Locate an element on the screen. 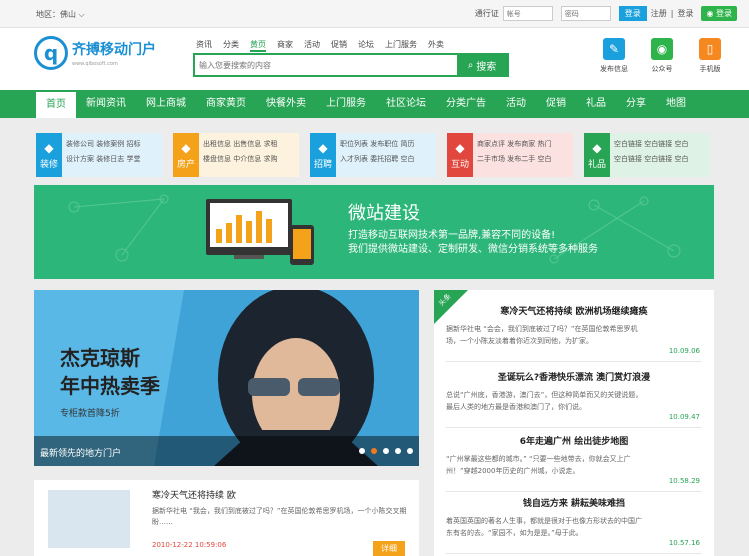  news-title: 寒冷天气还将持续 欧洲机场继续瘫痪 is located at coordinates (574, 310).